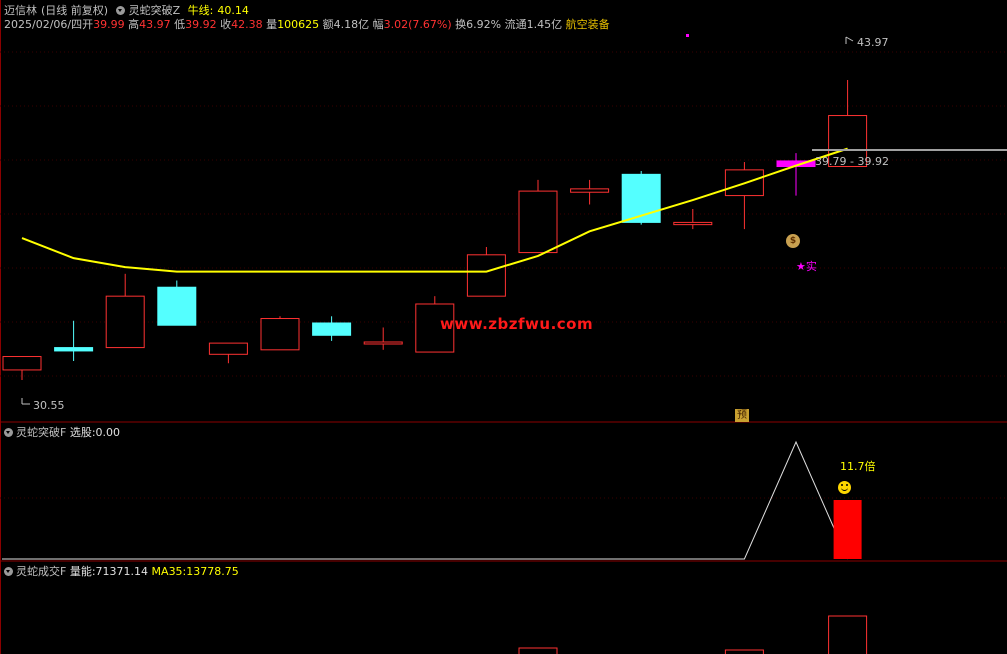 The width and height of the screenshot is (1007, 654). I want to click on panel3-indicator-name: 灵蛇成交F, so click(41, 571).